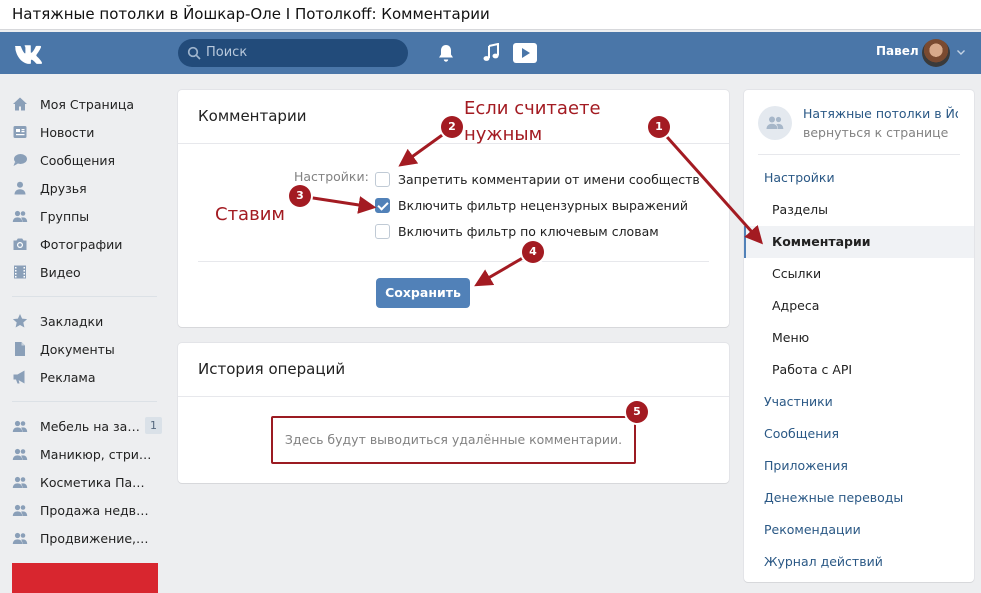 The width and height of the screenshot is (981, 593). Describe the element at coordinates (637, 412) in the screenshot. I see `step-badge-5: 5` at that location.